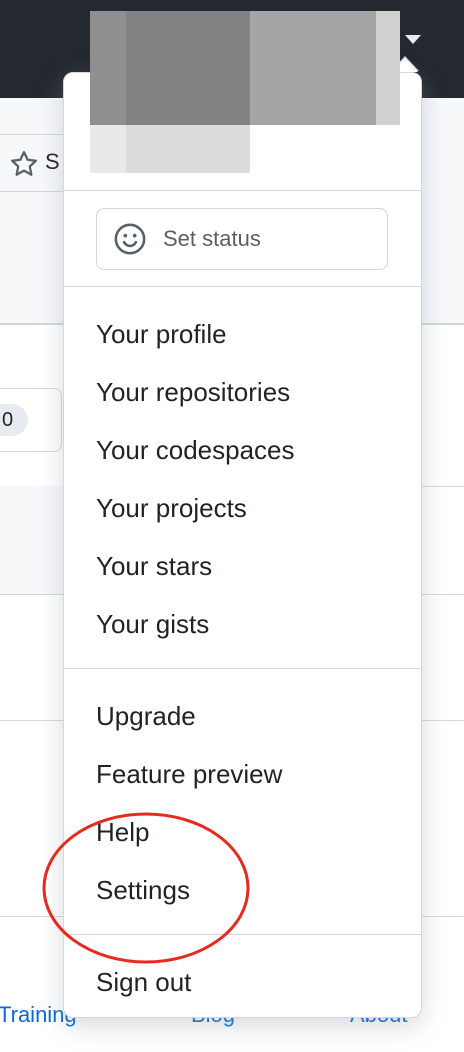  What do you see at coordinates (154, 566) in the screenshot?
I see `menu-item-your-stars: Your stars` at bounding box center [154, 566].